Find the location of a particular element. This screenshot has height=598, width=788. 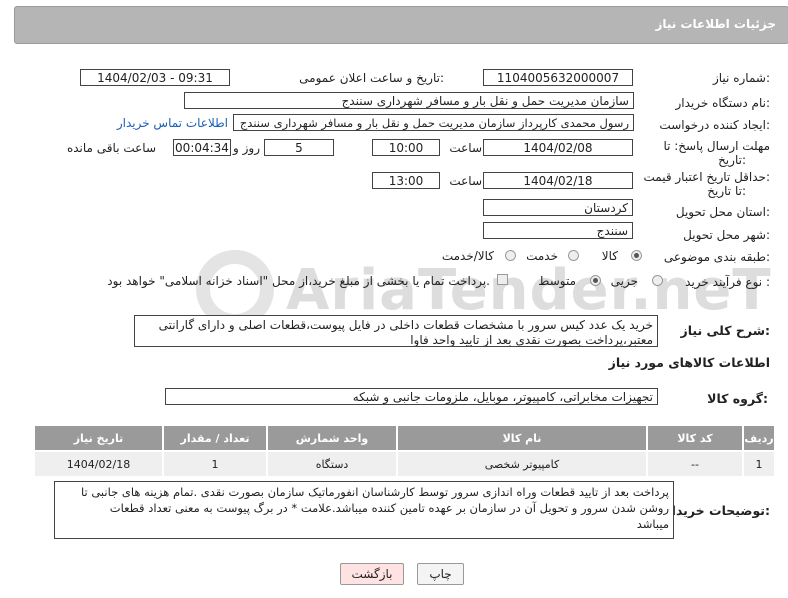

days-remaining-field: 5 is located at coordinates (299, 147).